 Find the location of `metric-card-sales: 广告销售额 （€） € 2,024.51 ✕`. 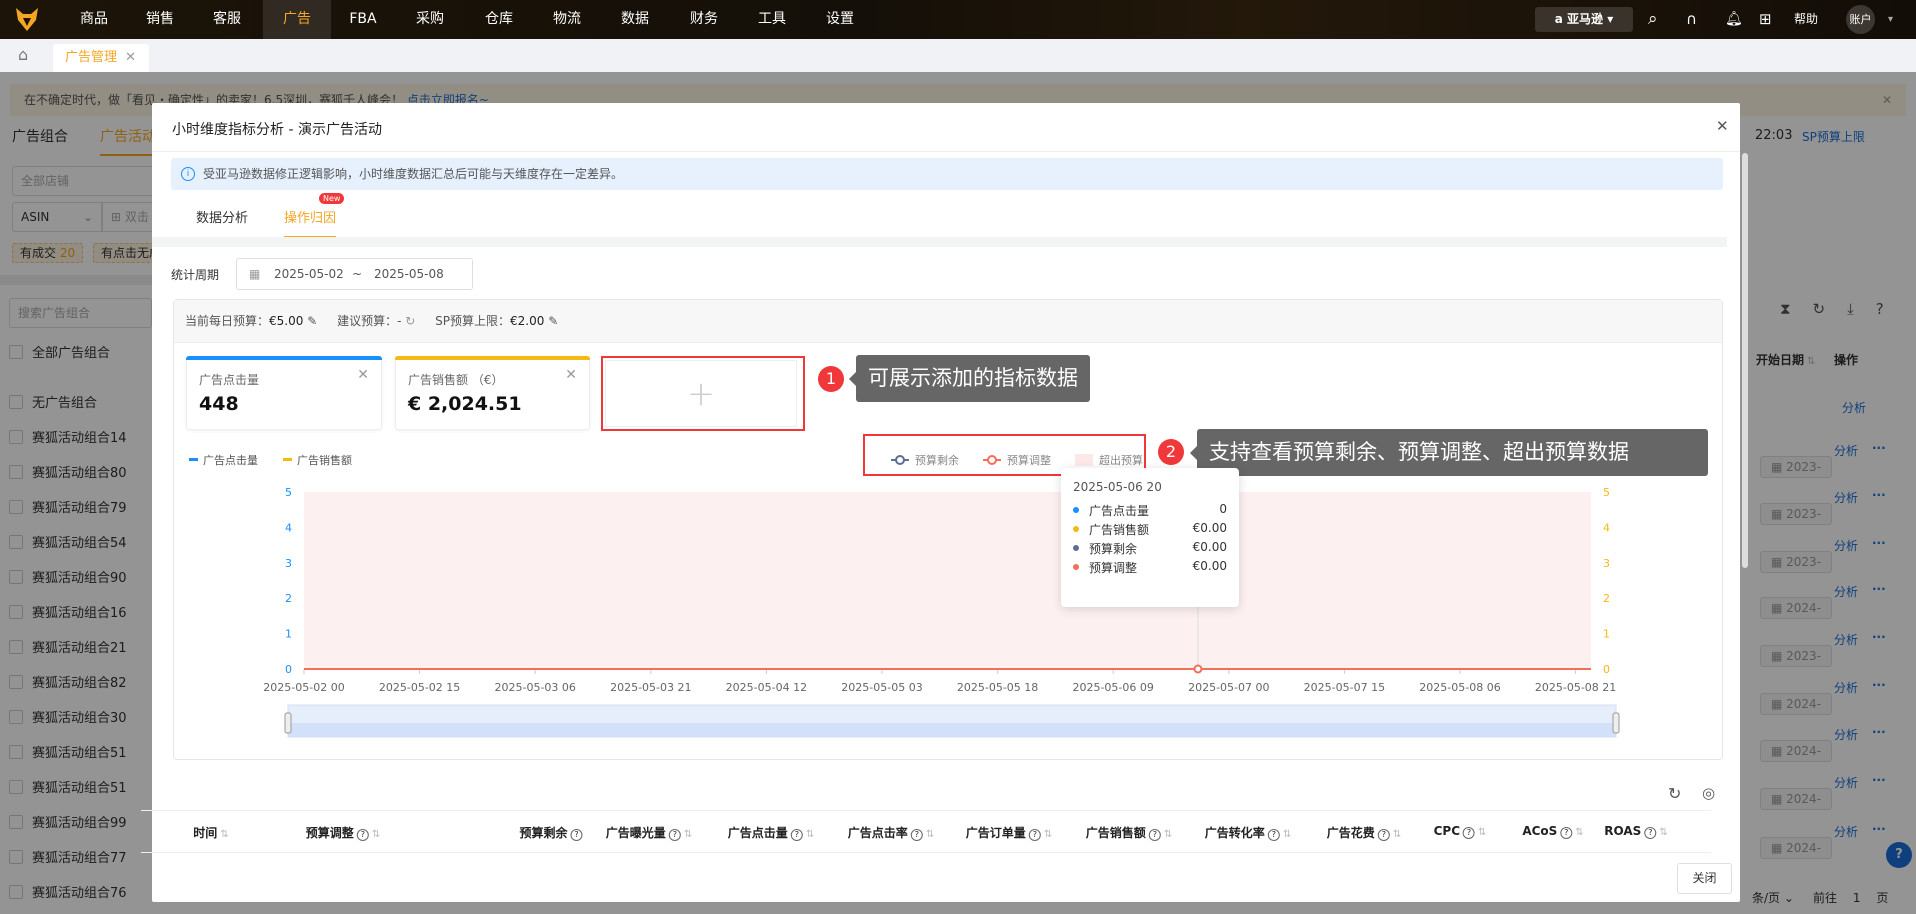

metric-card-sales: 广告销售额 （€） € 2,024.51 ✕ is located at coordinates (492, 393).